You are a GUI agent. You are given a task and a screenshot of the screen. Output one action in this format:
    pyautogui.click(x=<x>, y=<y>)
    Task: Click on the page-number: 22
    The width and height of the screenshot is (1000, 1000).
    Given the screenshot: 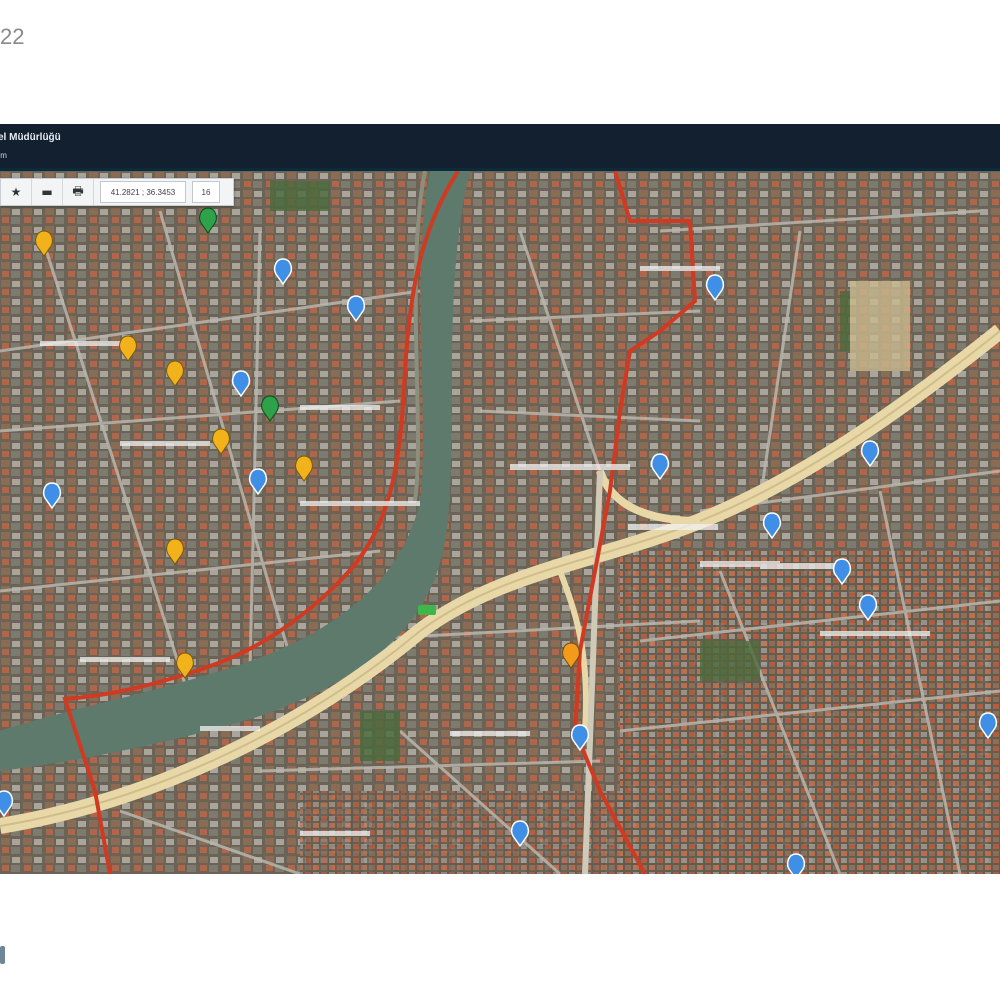 What is the action you would take?
    pyautogui.click(x=12, y=36)
    